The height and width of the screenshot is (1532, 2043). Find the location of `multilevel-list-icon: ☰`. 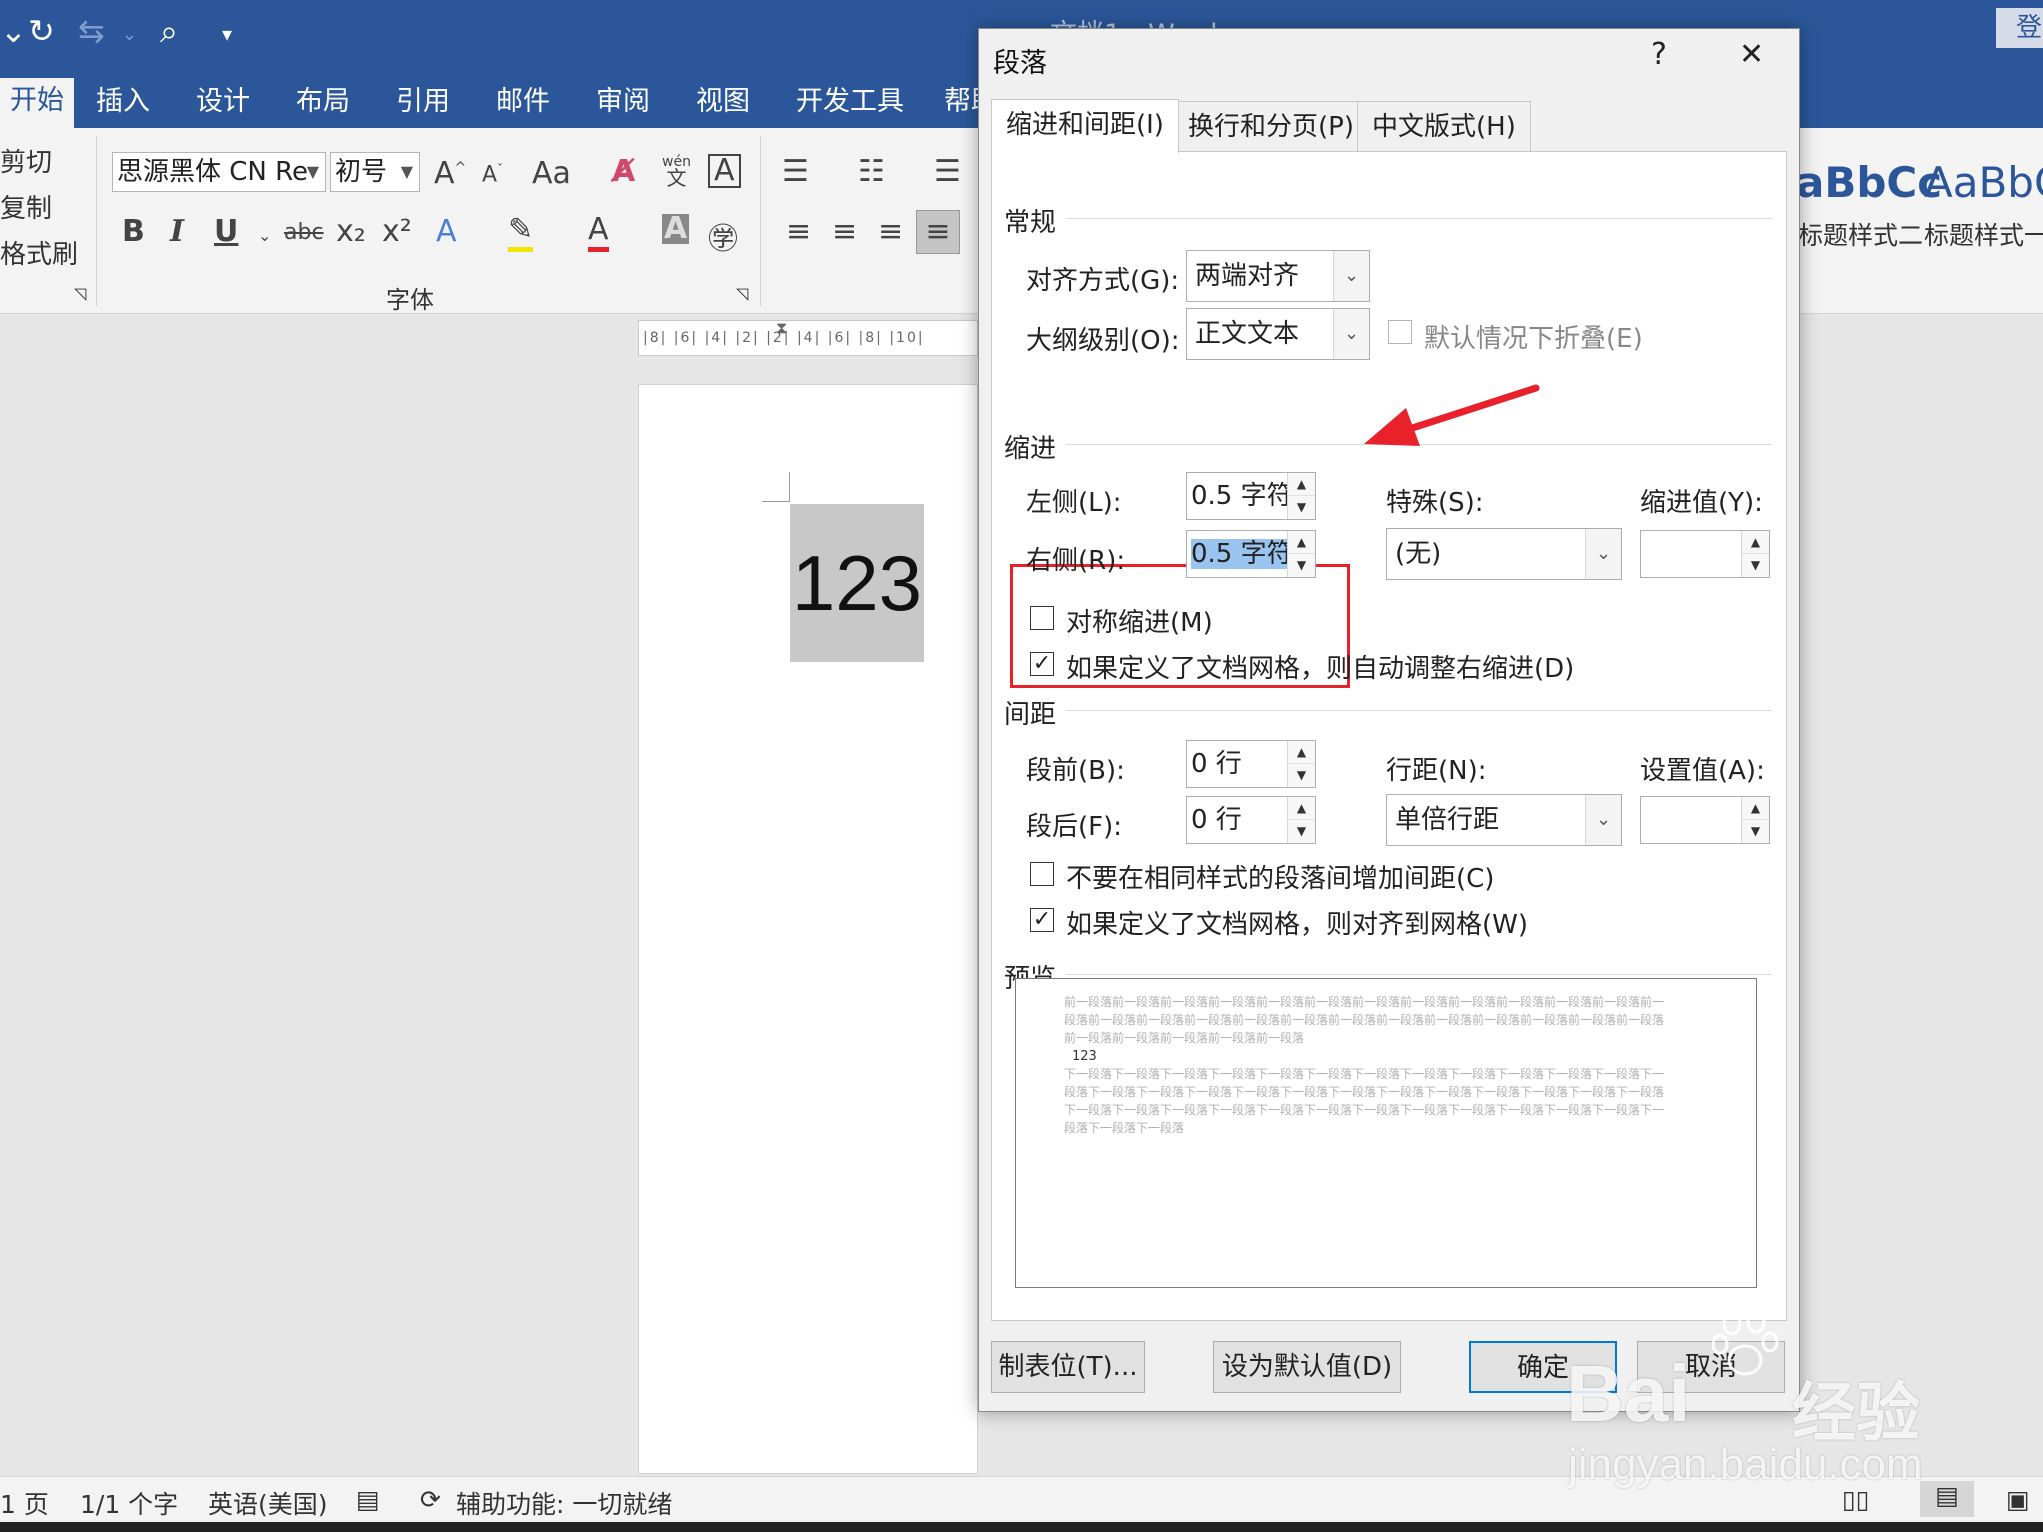

multilevel-list-icon: ☰ is located at coordinates (947, 171).